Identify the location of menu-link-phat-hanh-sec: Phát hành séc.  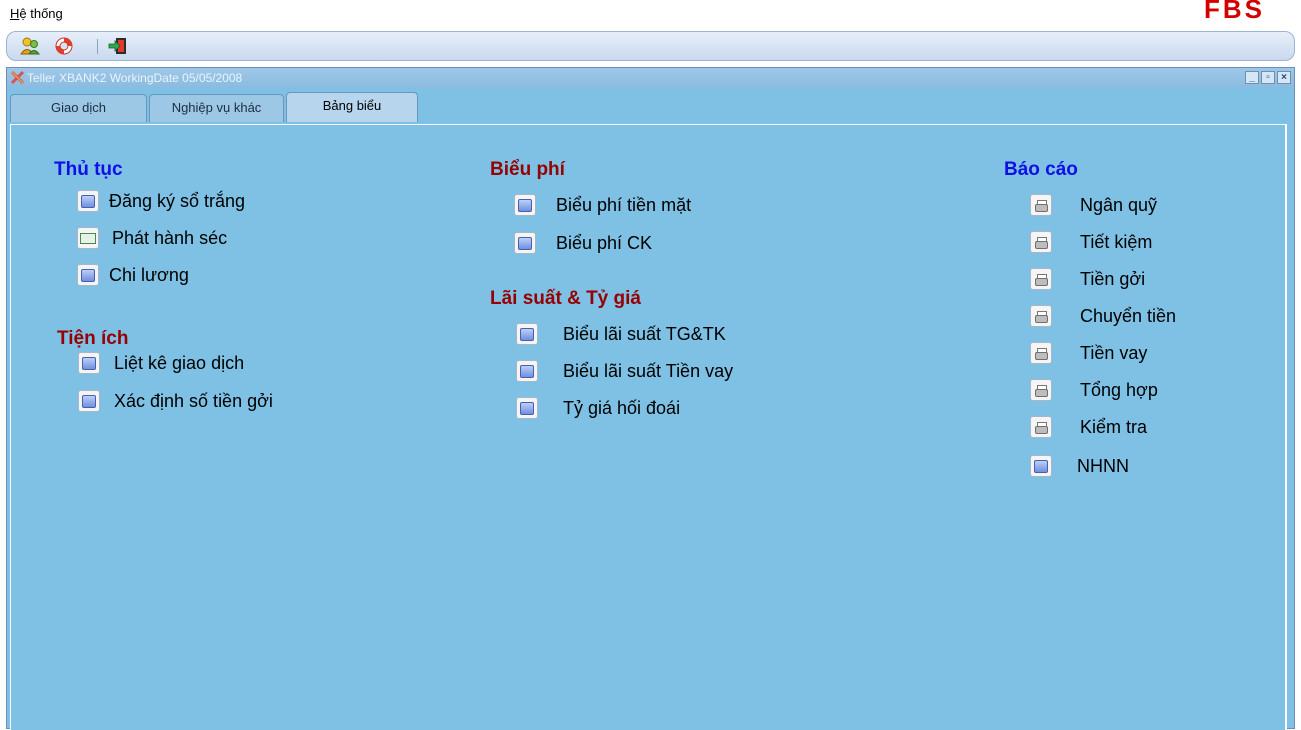
(152, 238).